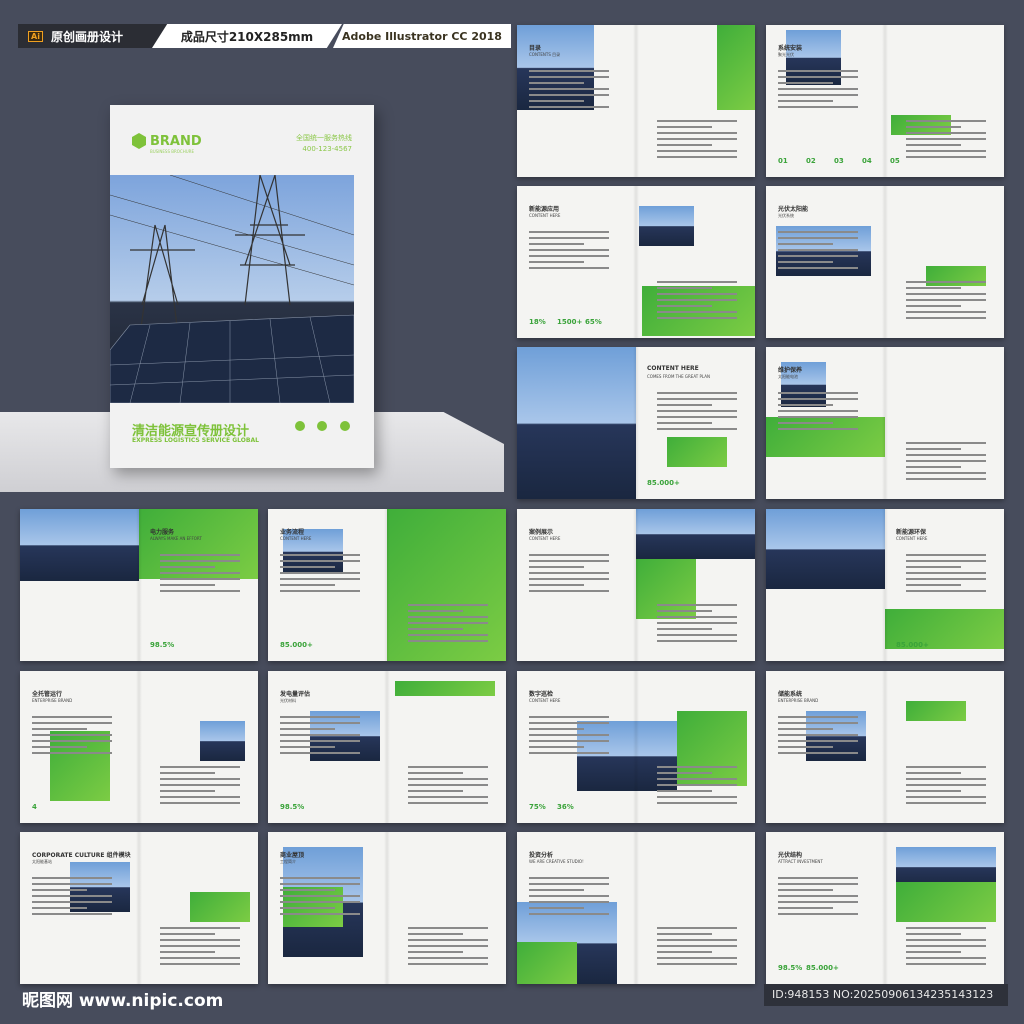  Describe the element at coordinates (790, 968) in the screenshot. I see `stat-value: 98.5%` at that location.